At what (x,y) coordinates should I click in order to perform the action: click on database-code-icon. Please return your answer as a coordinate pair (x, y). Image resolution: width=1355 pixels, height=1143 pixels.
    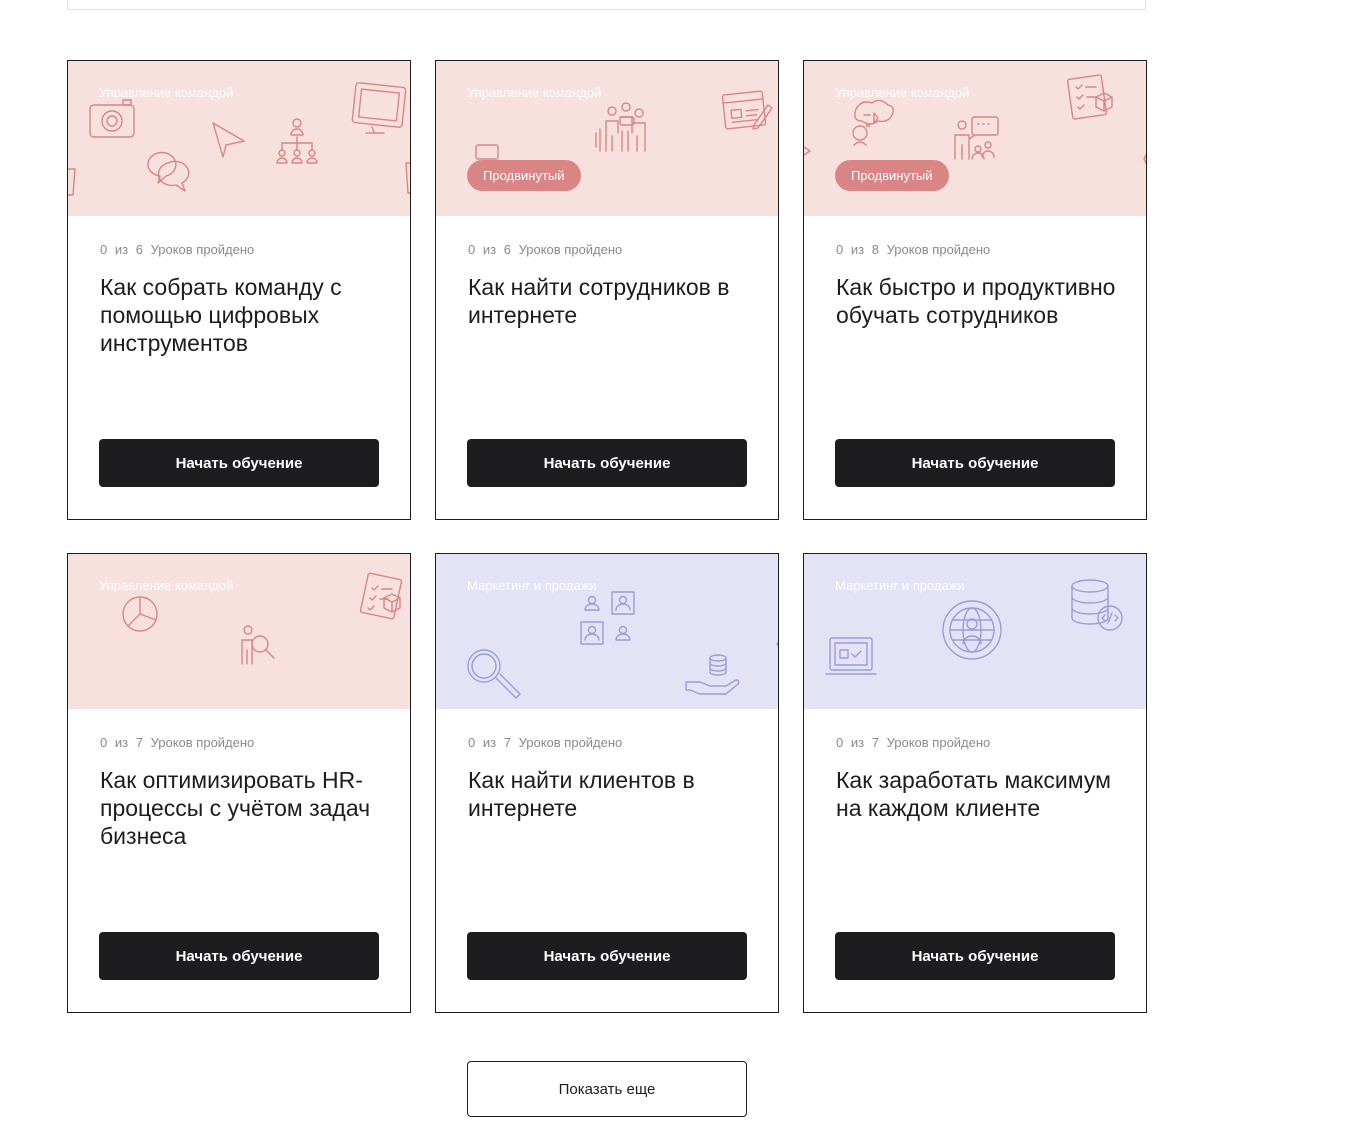
    Looking at the image, I should click on (1097, 605).